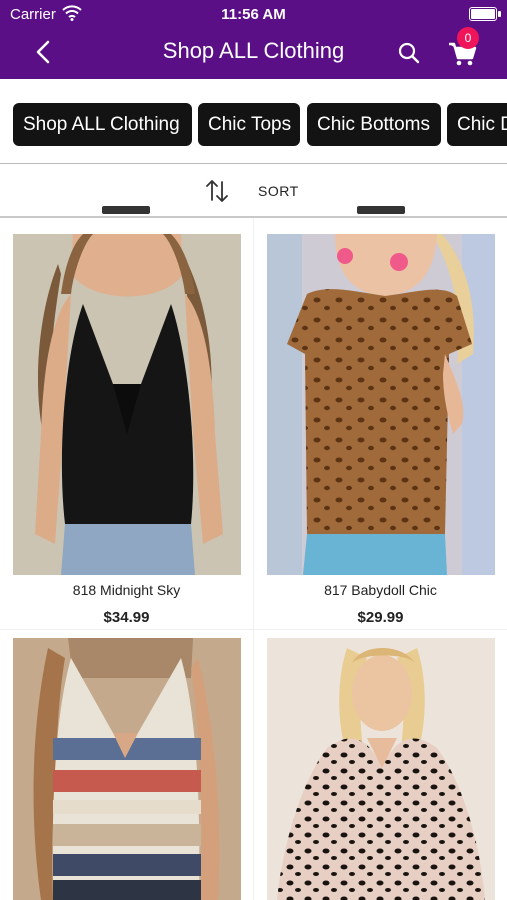  What do you see at coordinates (126, 617) in the screenshot?
I see `product-price: $34.99` at bounding box center [126, 617].